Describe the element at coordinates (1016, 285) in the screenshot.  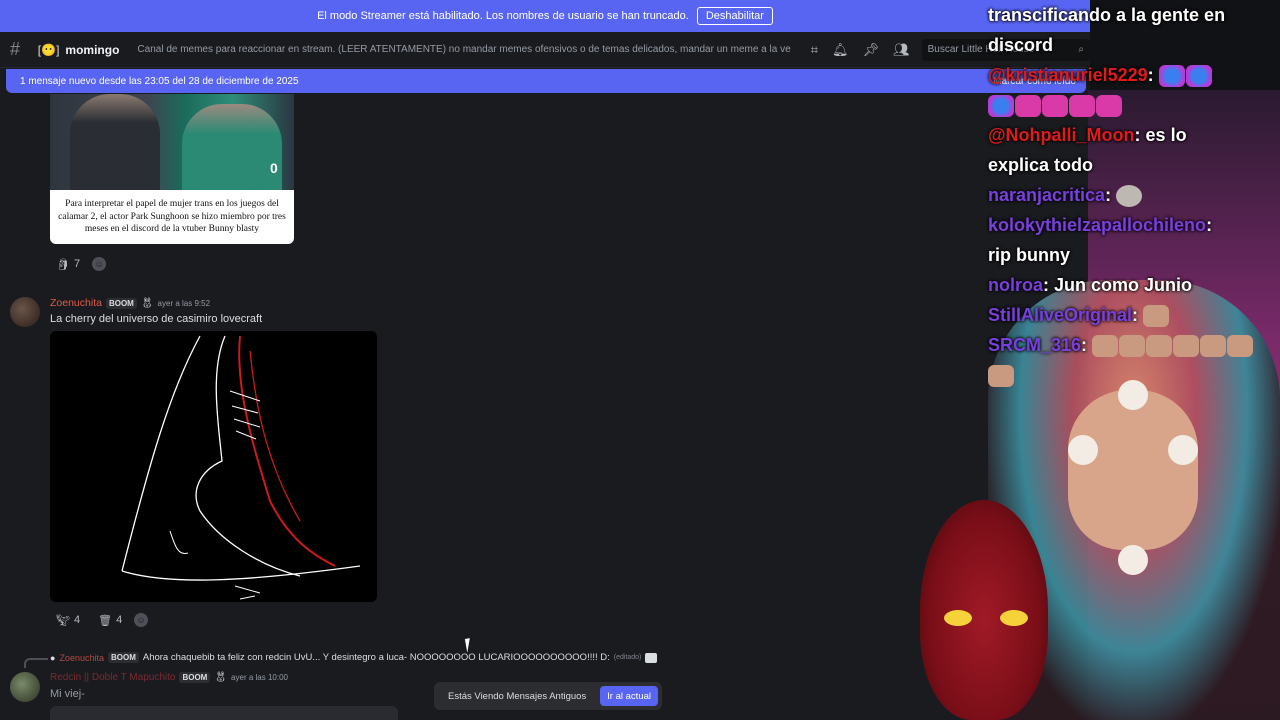
I see `chat-username: nolroa` at that location.